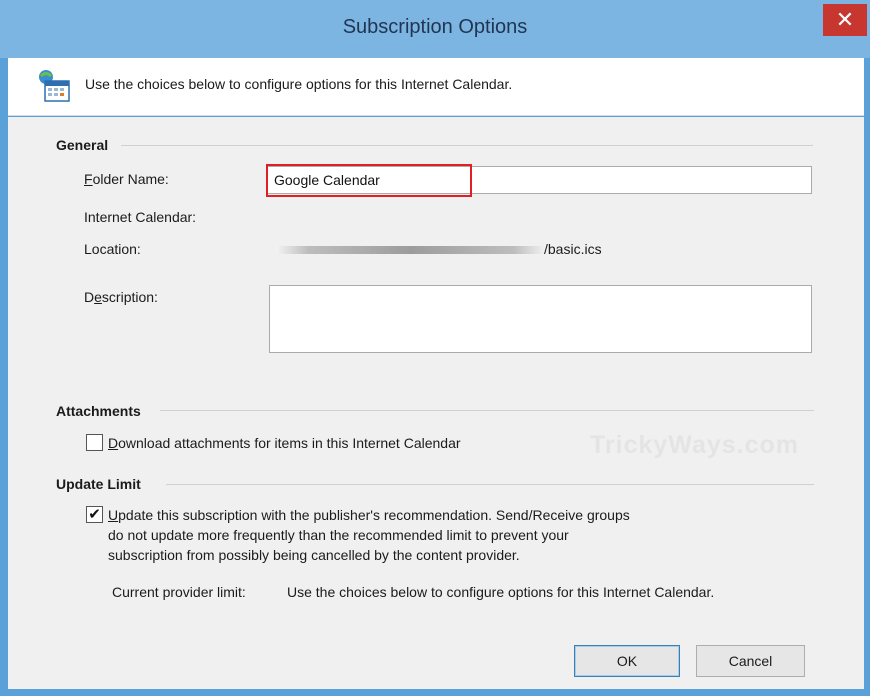 The height and width of the screenshot is (696, 870). What do you see at coordinates (179, 592) in the screenshot?
I see `current-provider-limit-label: Current provider limit:` at bounding box center [179, 592].